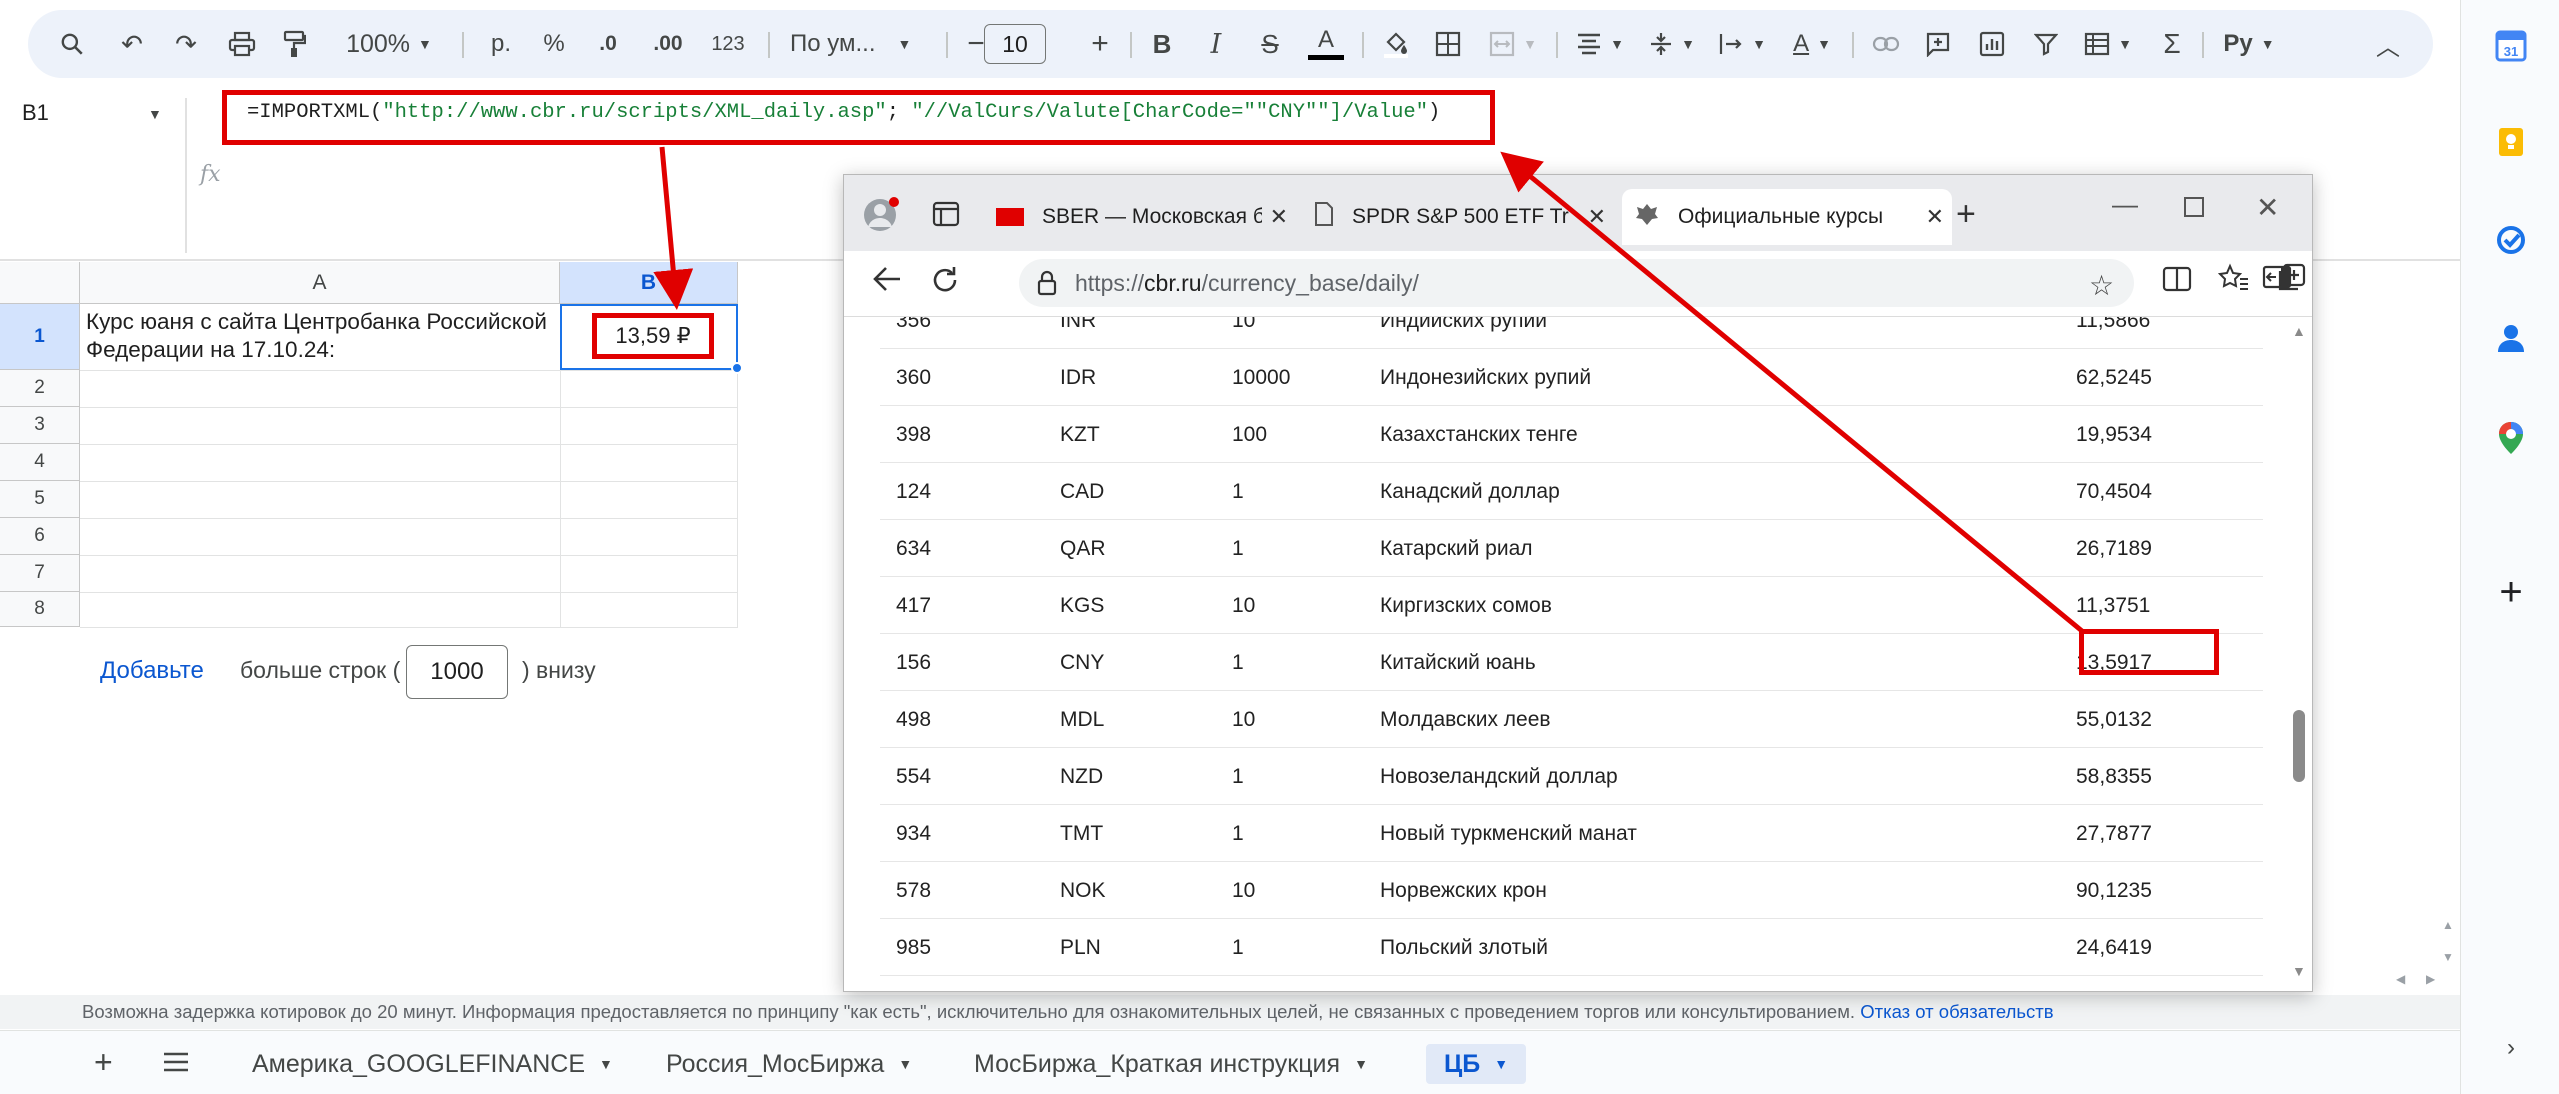 The image size is (2559, 1094). I want to click on url-field: https://cbr.ru/currency_base/daily/ ☆, so click(1576, 283).